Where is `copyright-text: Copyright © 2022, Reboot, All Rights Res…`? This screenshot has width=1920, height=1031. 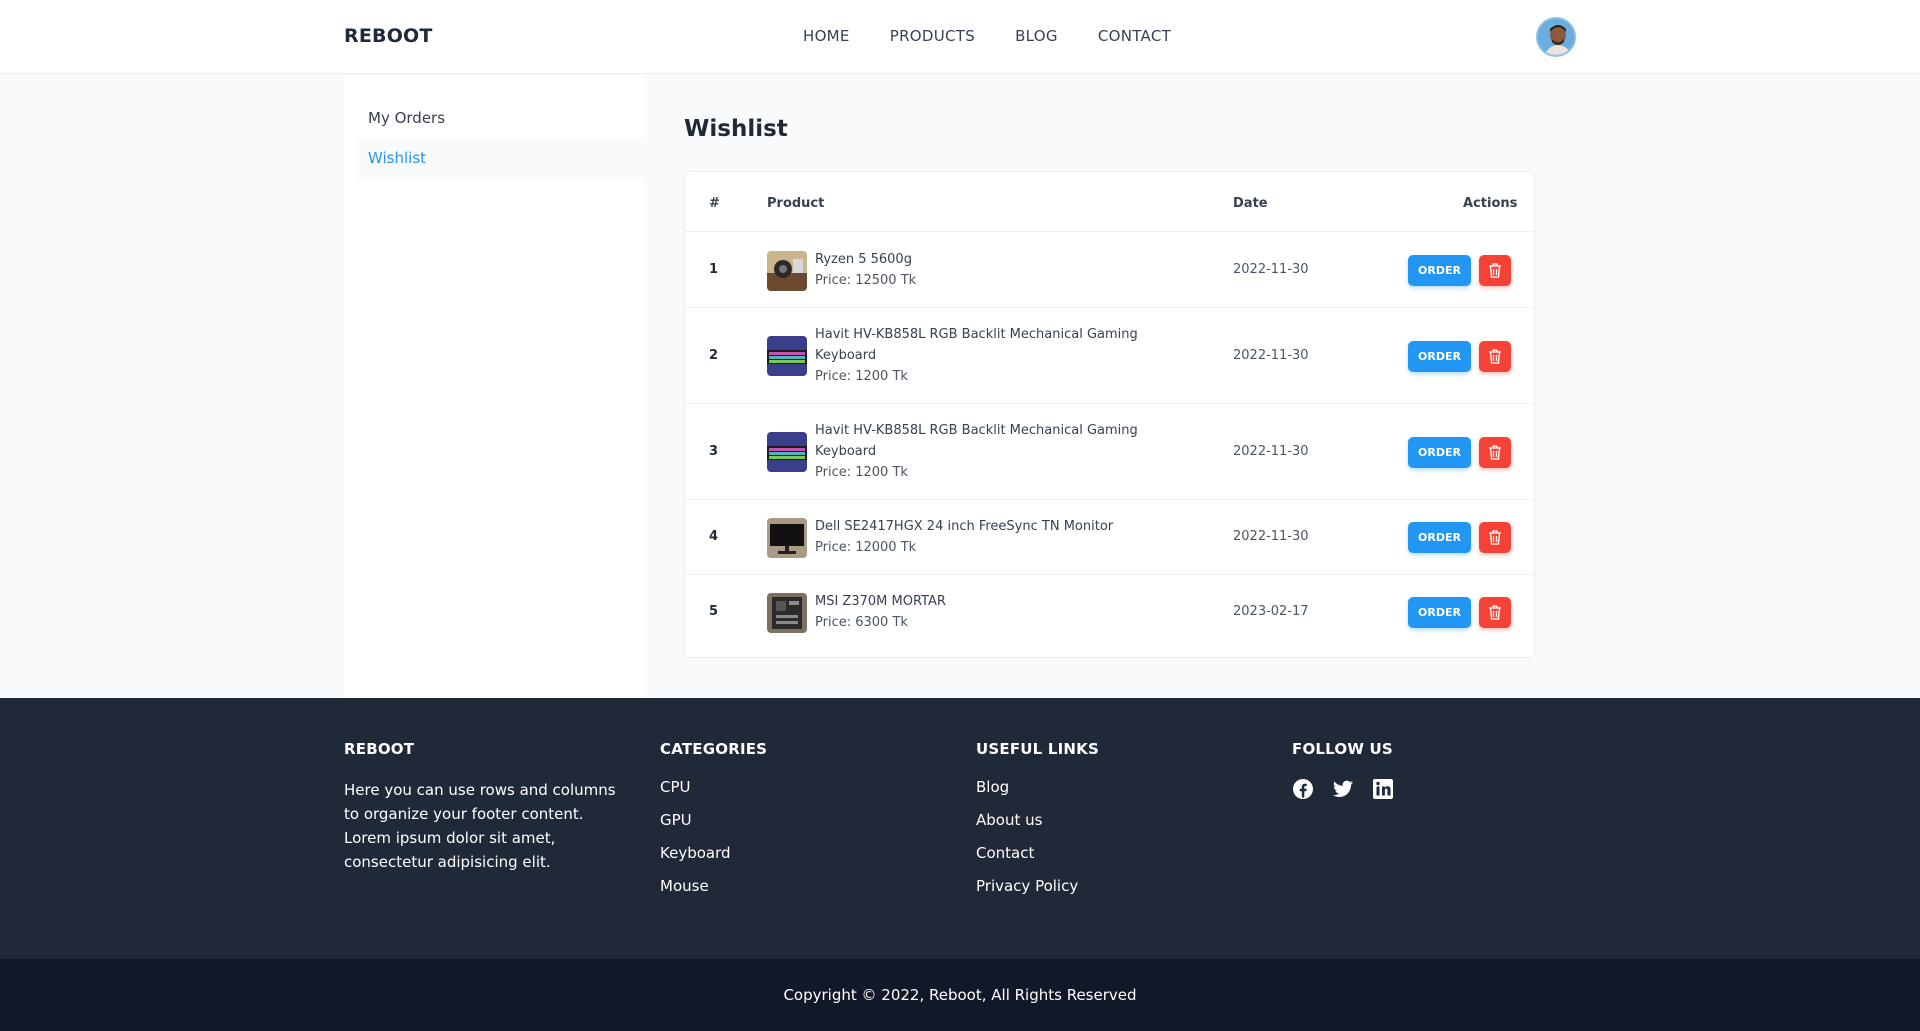
copyright-text: Copyright © 2022, Reboot, All Rights Res… is located at coordinates (960, 995).